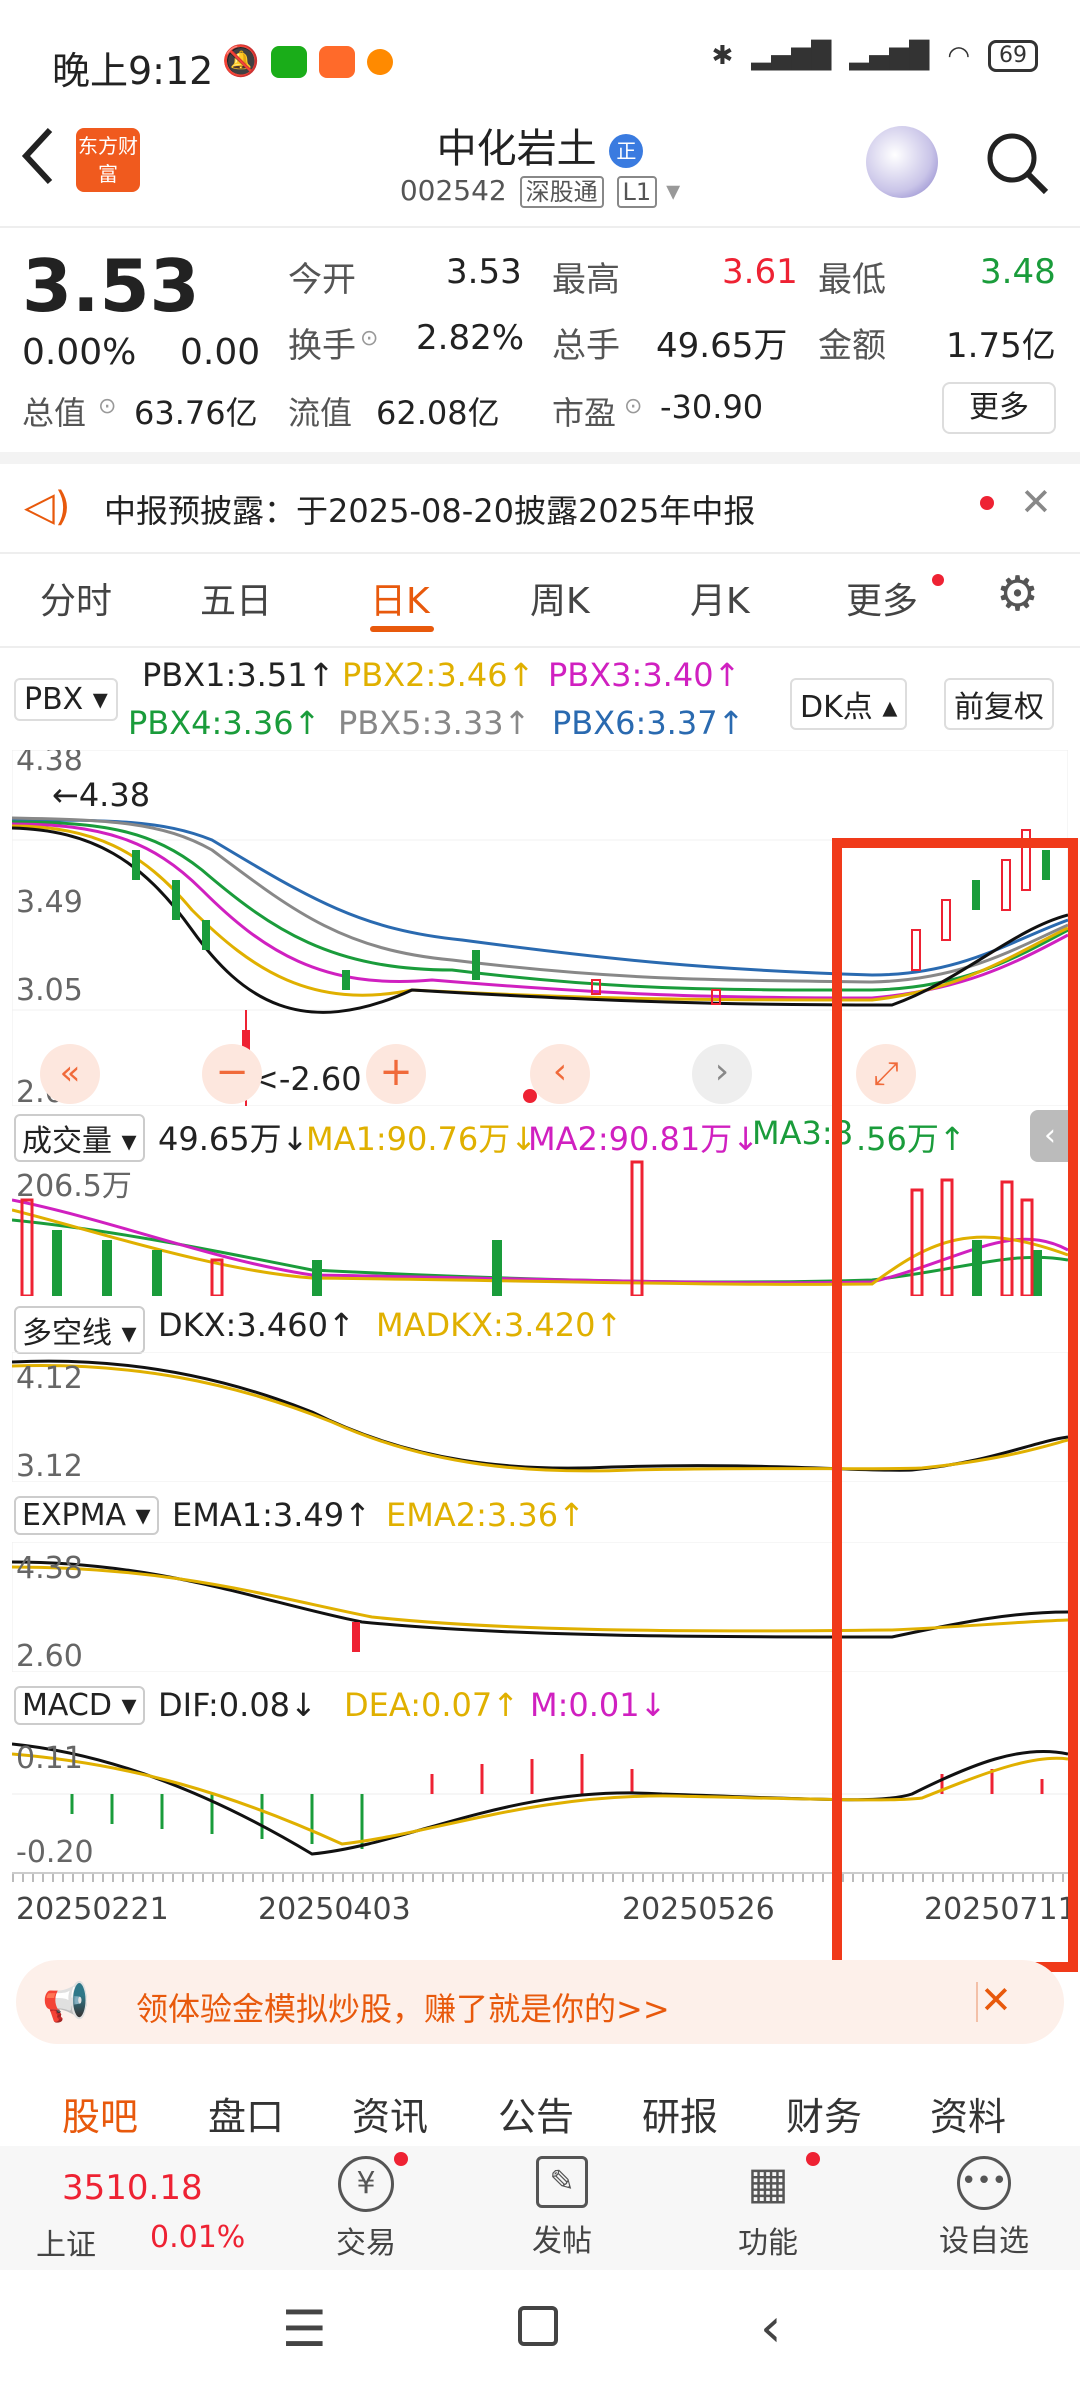 This screenshot has height=2400, width=1080. I want to click on pe-label: 市盈, so click(584, 413).